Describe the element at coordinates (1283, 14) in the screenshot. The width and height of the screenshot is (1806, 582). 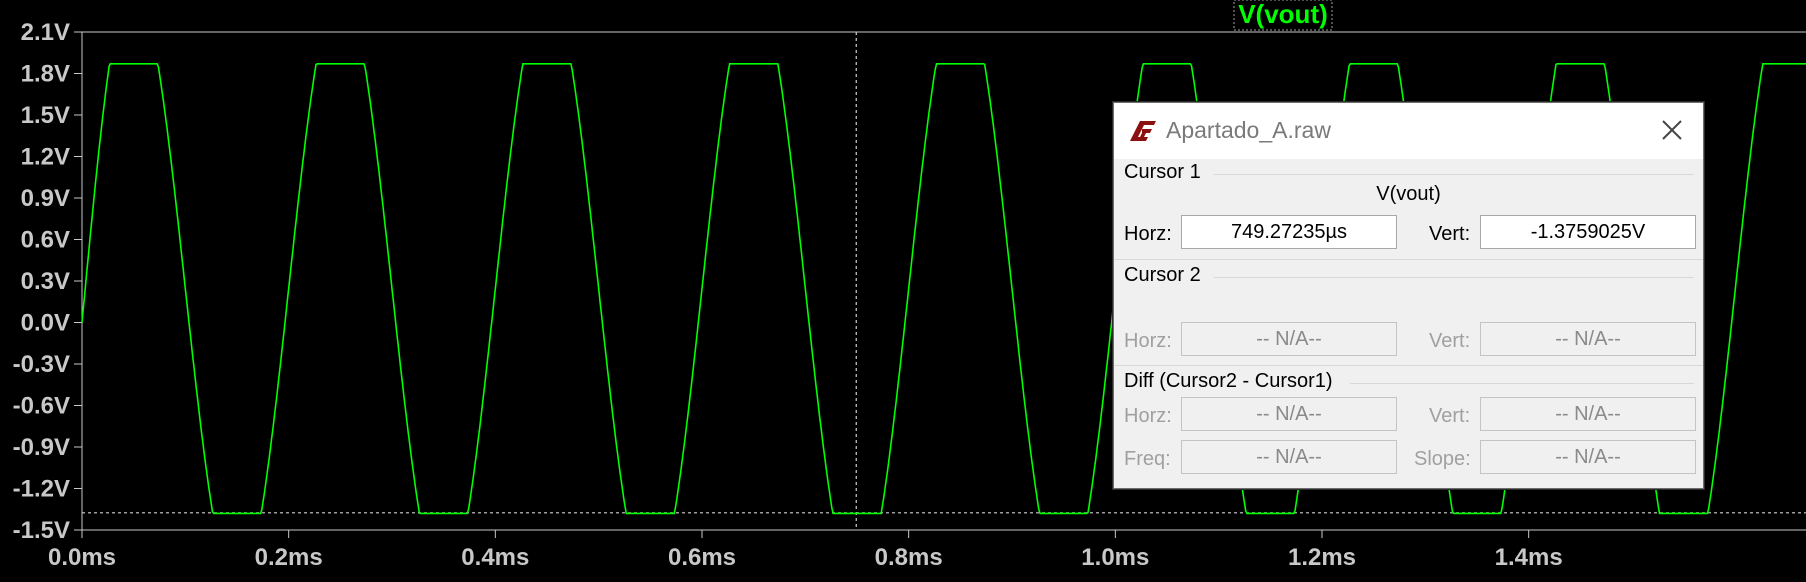
I see `trace-name-label: V(vout)` at that location.